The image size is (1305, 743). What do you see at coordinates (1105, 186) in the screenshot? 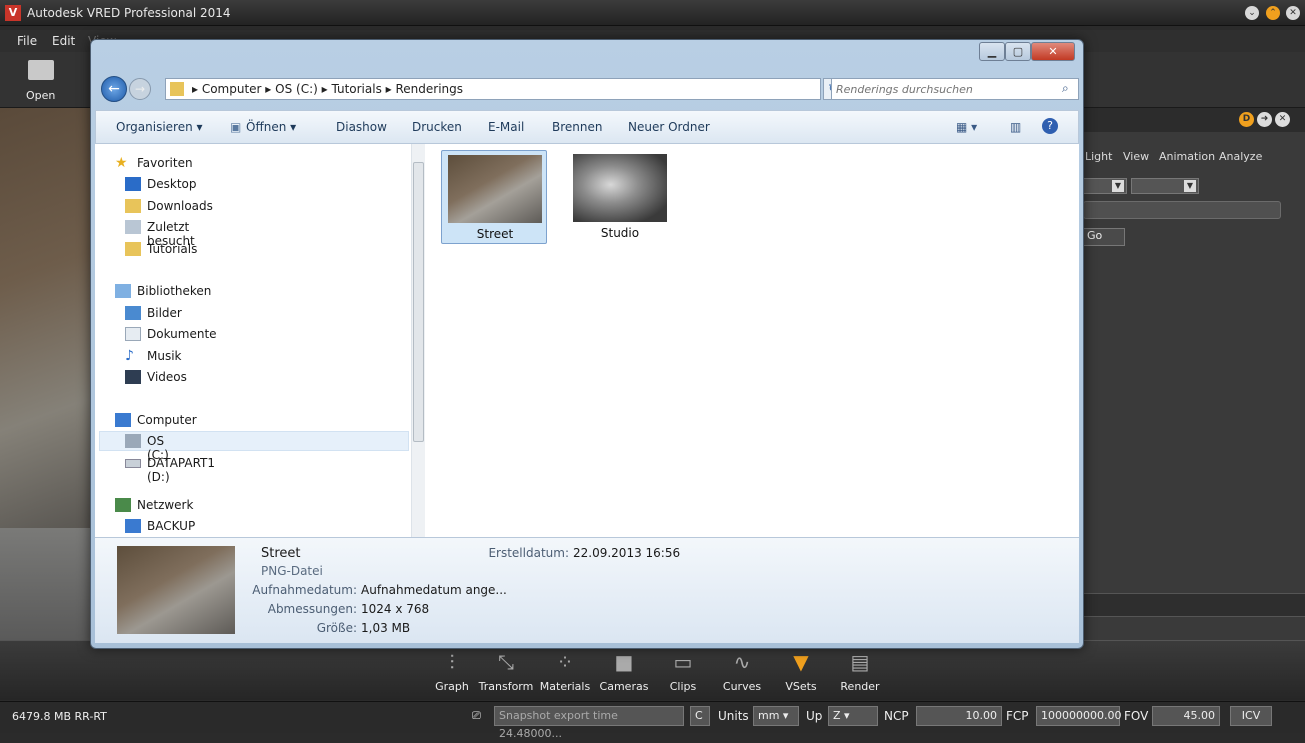
I see `panel-combo-1: ▼` at bounding box center [1105, 186].